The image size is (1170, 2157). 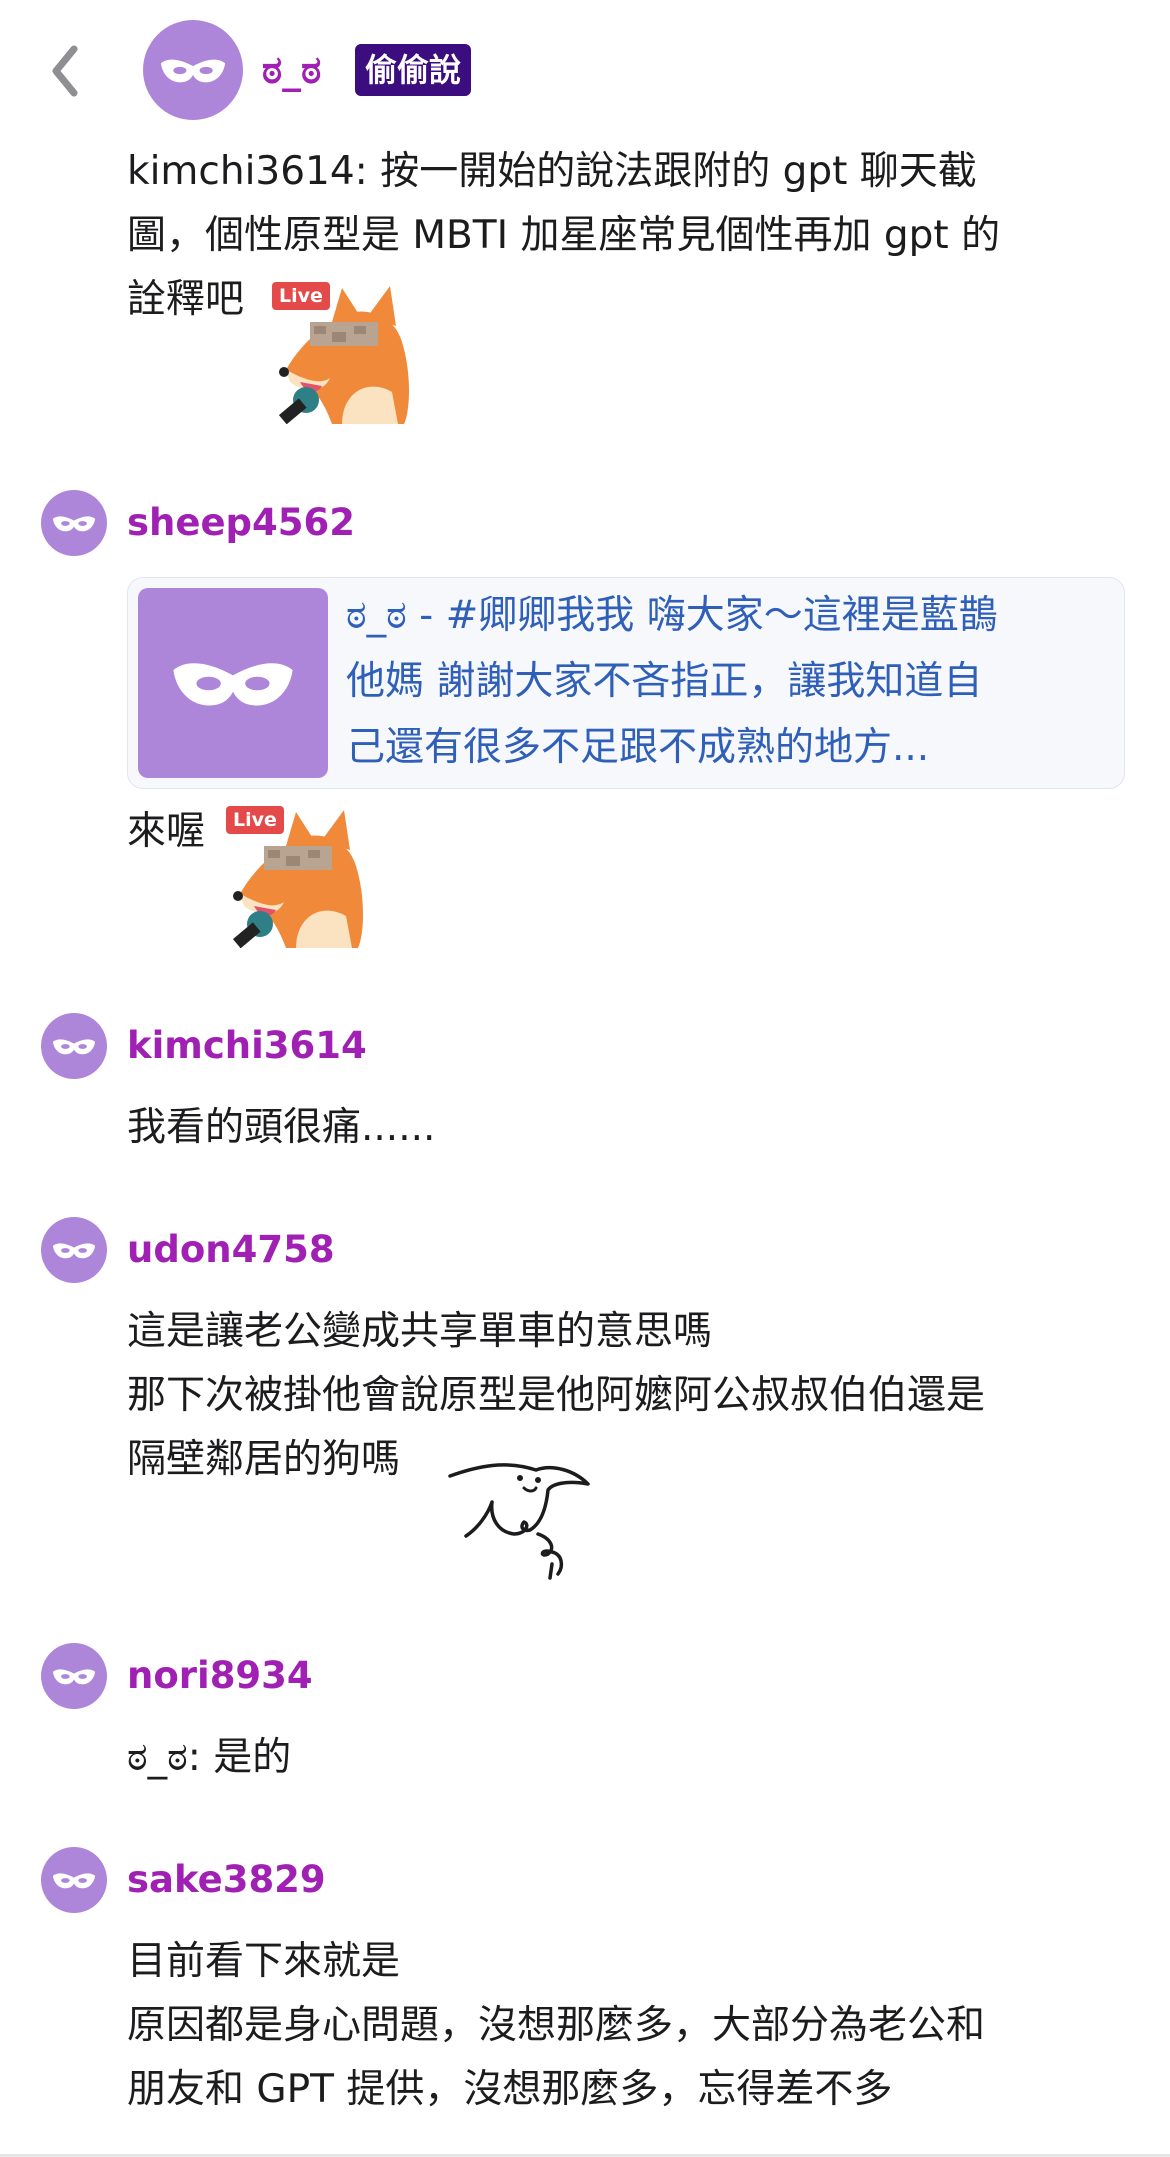 I want to click on comment-text: ಠ_ಠ: 是的, so click(x=209, y=1757).